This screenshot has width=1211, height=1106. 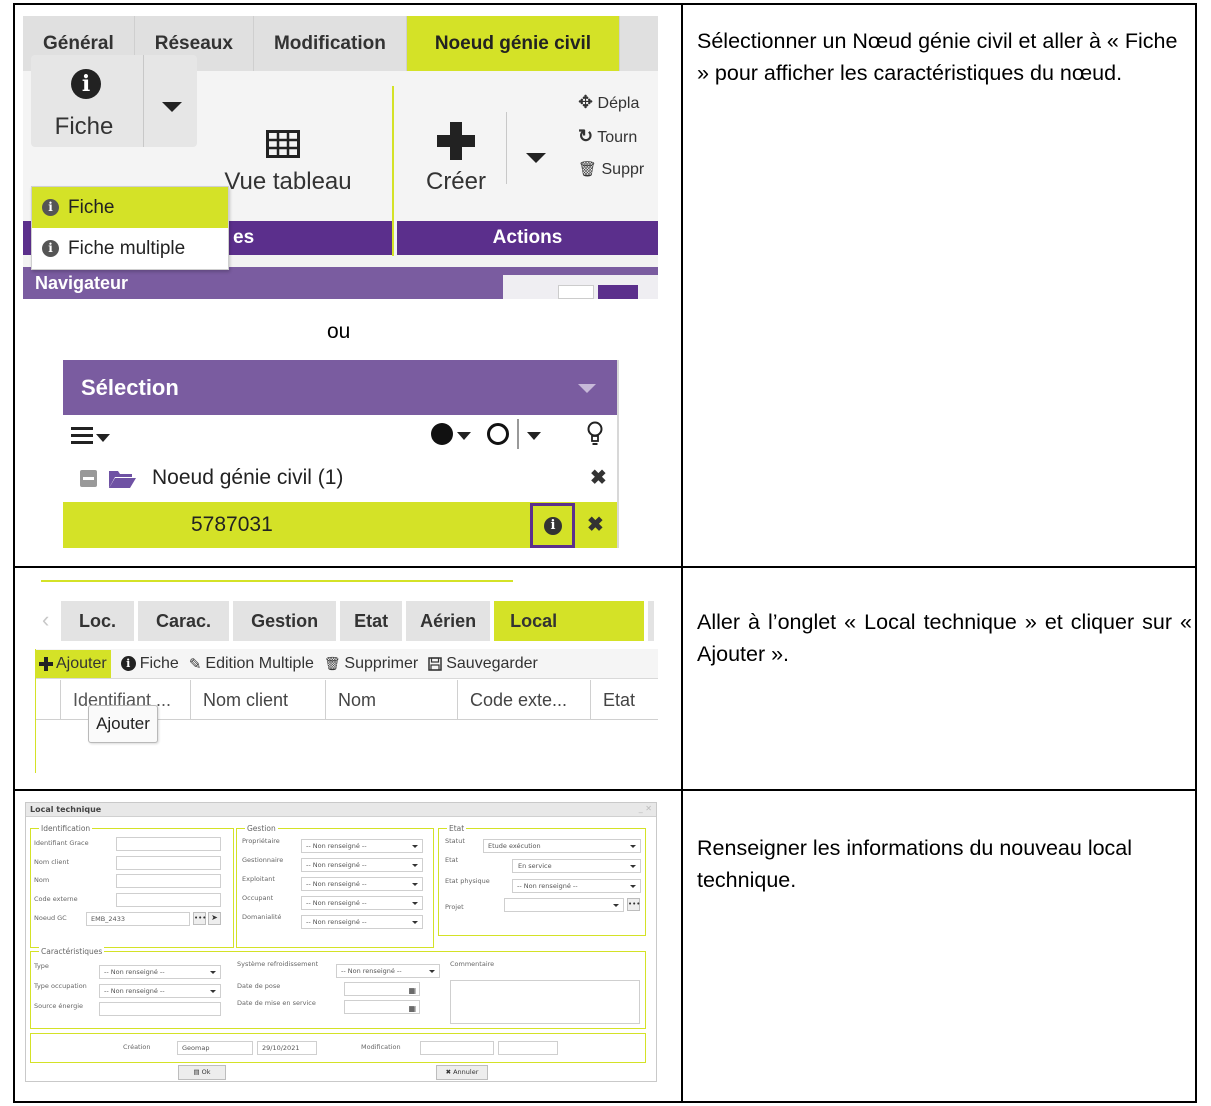 What do you see at coordinates (98, 621) in the screenshot?
I see `tab-loc: Loc.` at bounding box center [98, 621].